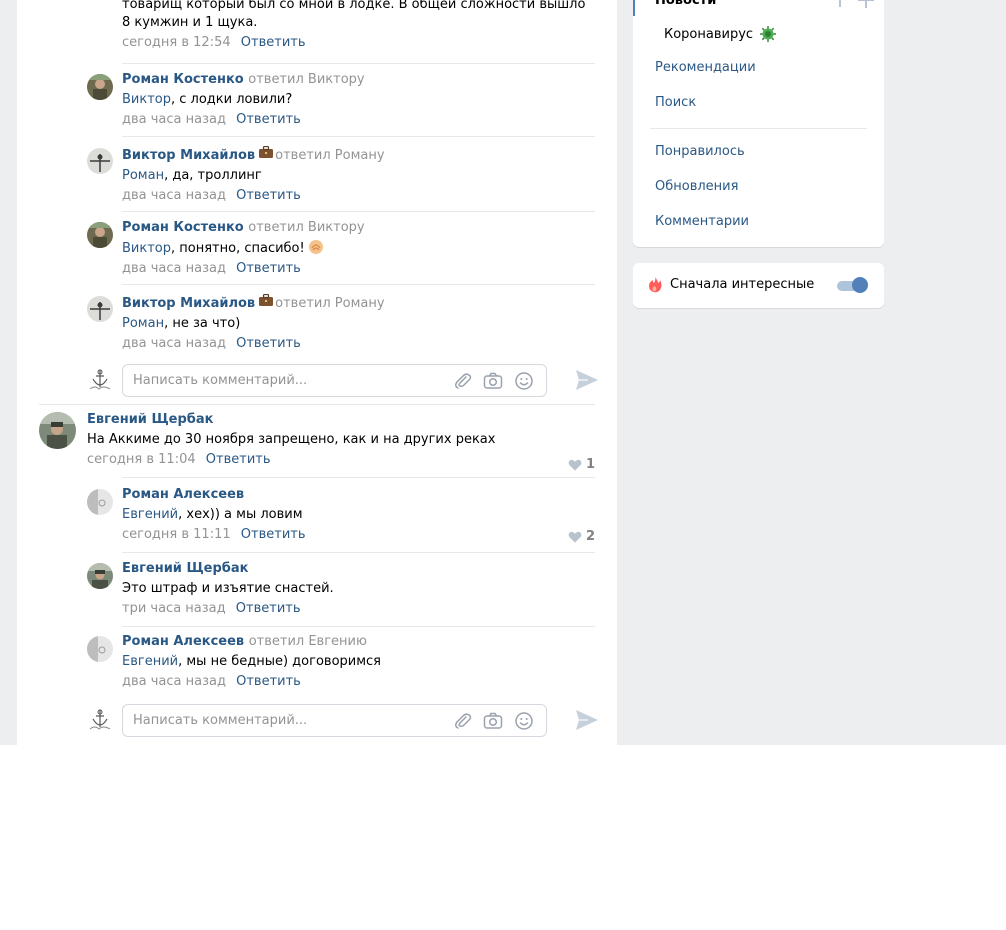 This screenshot has width=1006, height=930. I want to click on interesting-first-filter: Сначала интересные, so click(758, 285).